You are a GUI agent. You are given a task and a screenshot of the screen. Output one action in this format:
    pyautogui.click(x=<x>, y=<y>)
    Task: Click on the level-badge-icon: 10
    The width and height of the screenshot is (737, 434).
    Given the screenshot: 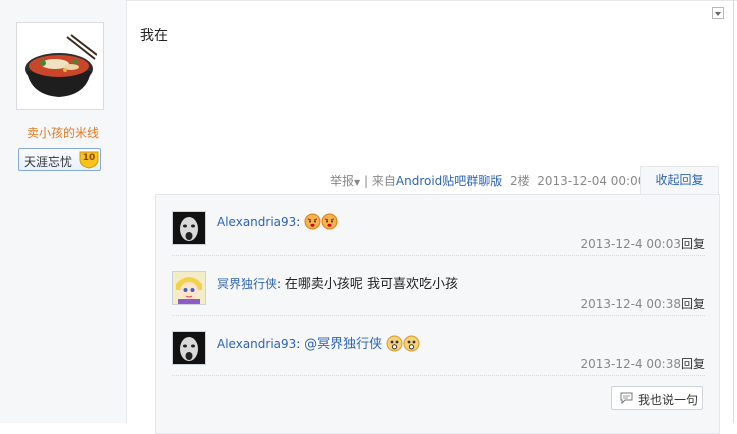 What is the action you would take?
    pyautogui.click(x=89, y=160)
    